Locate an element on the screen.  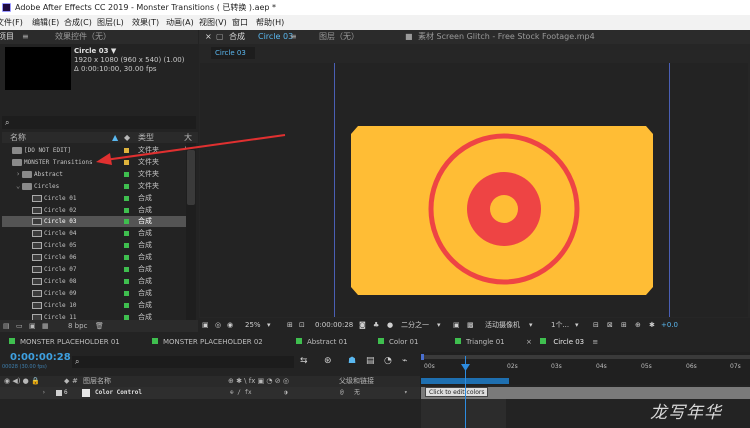
motion-blur-icon: ◔ is located at coordinates (388, 361).